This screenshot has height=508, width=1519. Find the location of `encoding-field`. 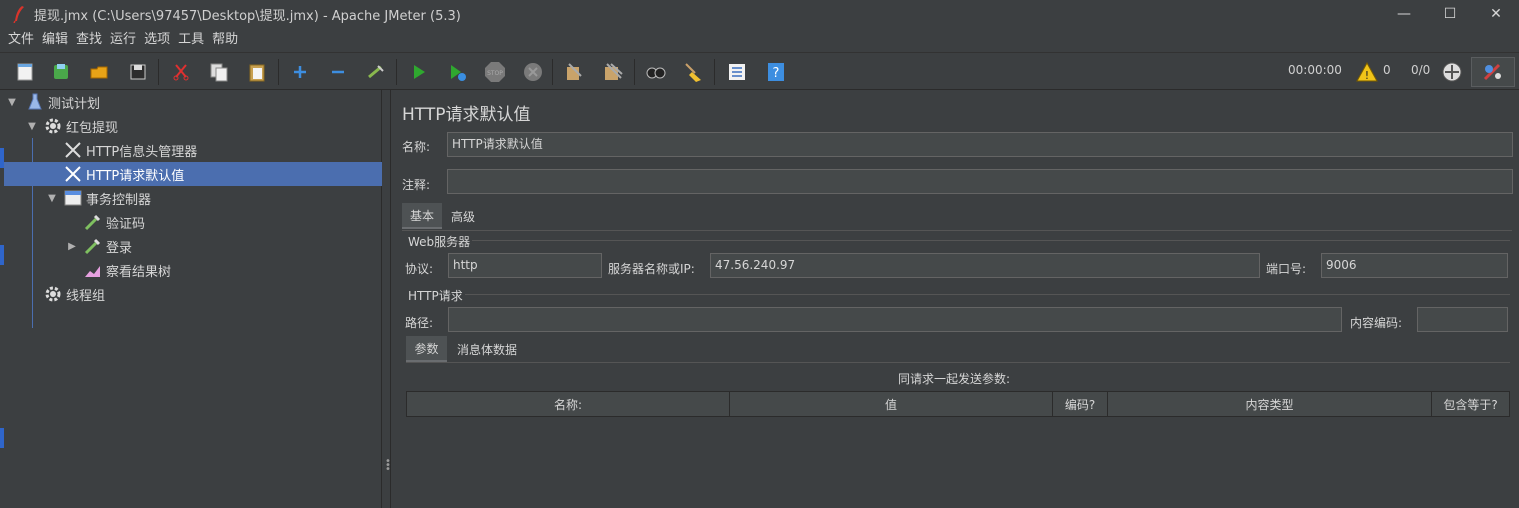

encoding-field is located at coordinates (1462, 319).